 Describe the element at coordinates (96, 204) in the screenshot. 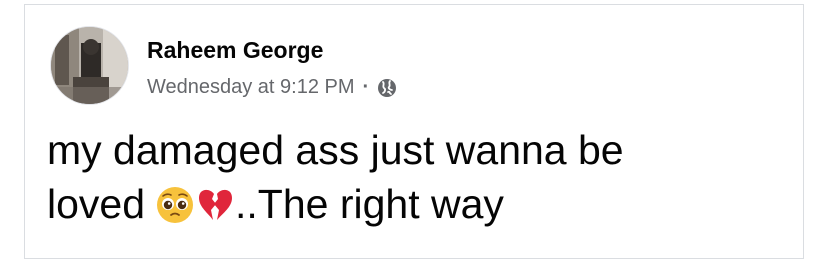

I see `post-text-part: loved` at that location.